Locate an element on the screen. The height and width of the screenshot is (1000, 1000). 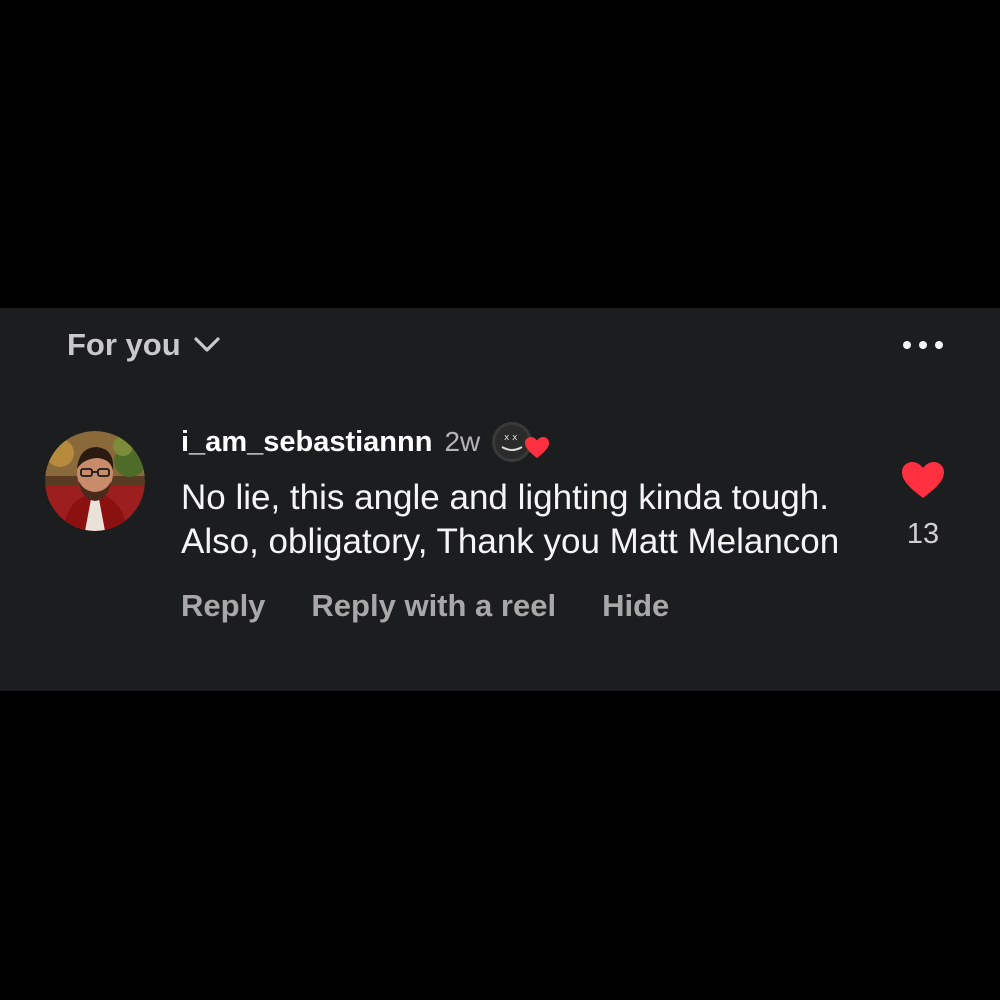
like-count: 13 is located at coordinates (923, 534).